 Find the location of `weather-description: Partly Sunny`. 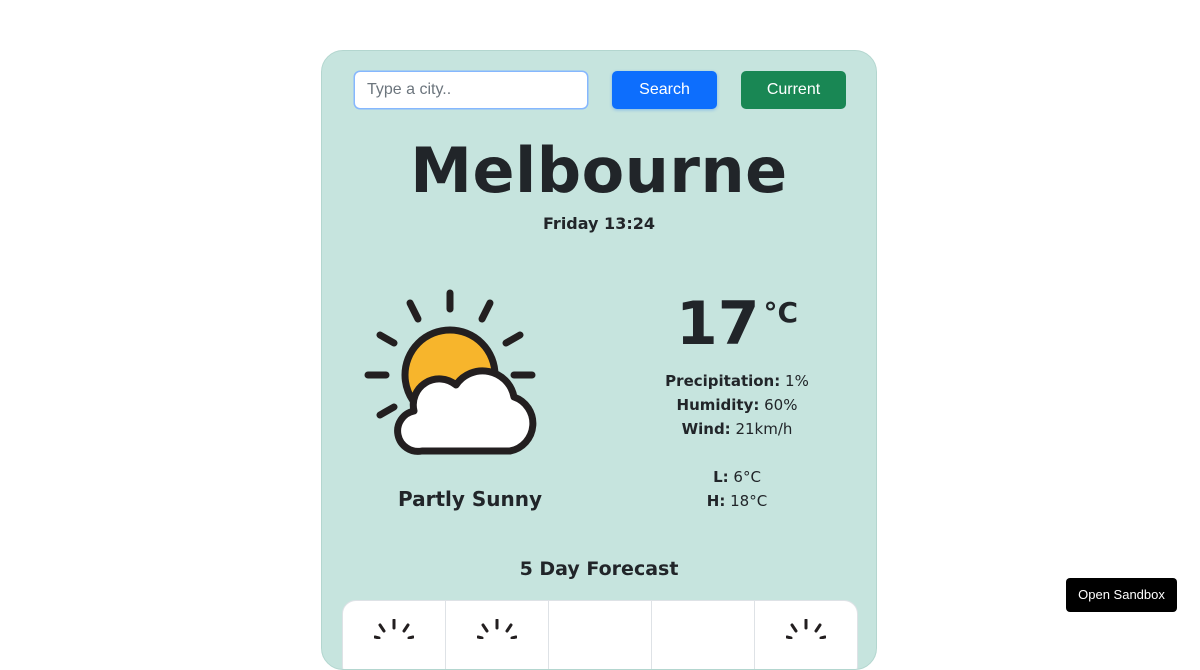

weather-description: Partly Sunny is located at coordinates (470, 499).